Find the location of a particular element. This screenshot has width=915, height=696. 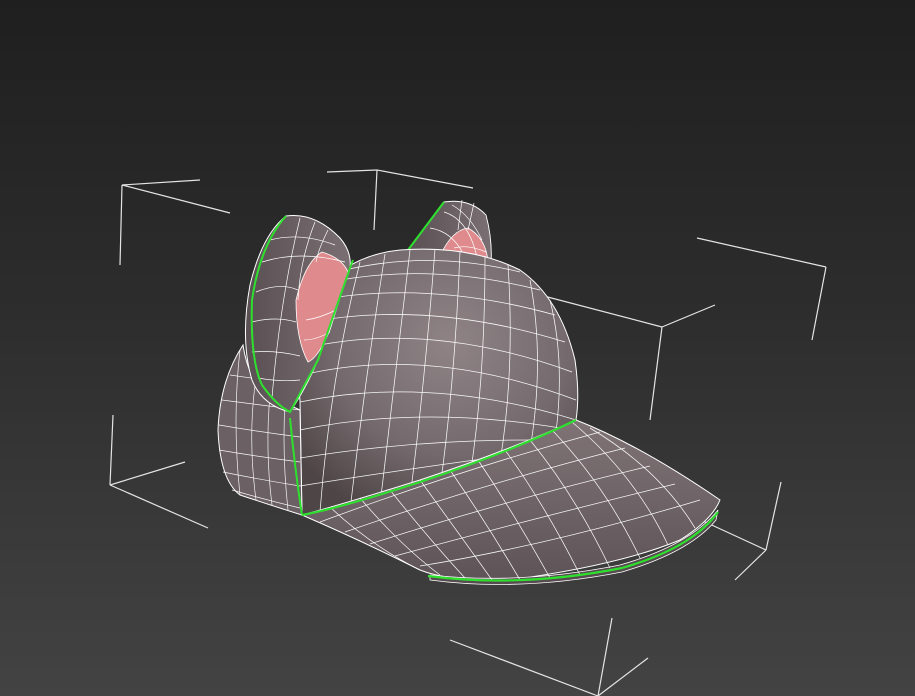

bbox-corner-top-left-back is located at coordinates (175, 222).